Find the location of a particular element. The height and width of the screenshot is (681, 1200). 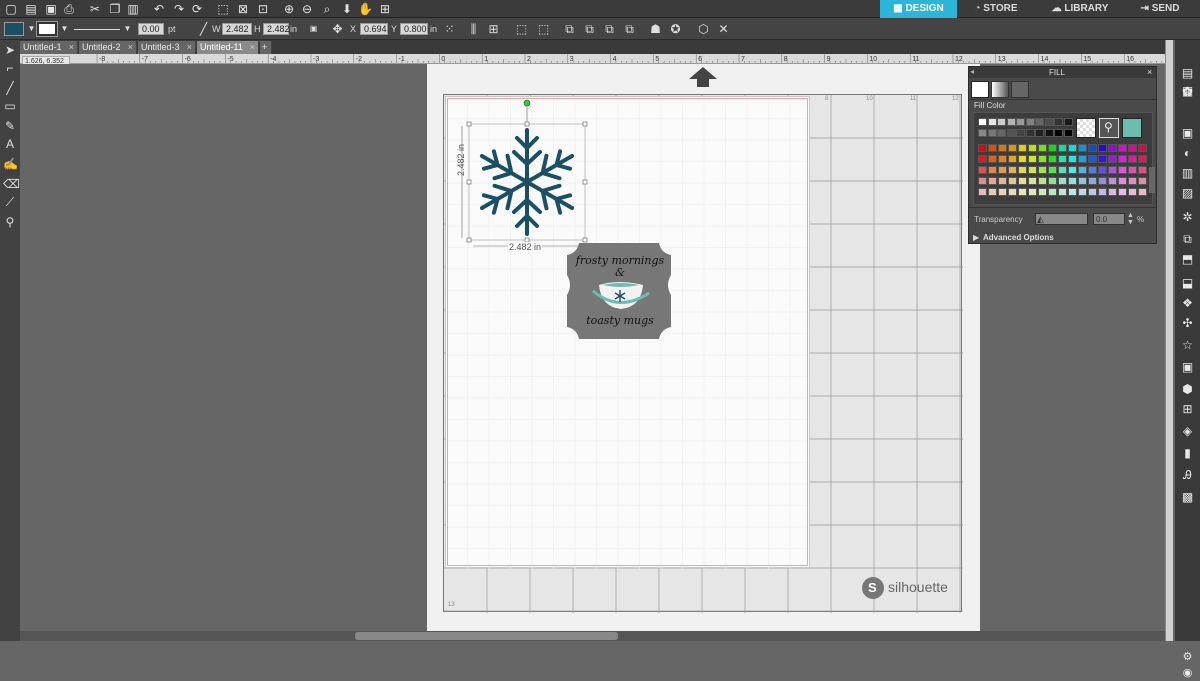

pencil-tool-icon: ✎ is located at coordinates (10, 126).